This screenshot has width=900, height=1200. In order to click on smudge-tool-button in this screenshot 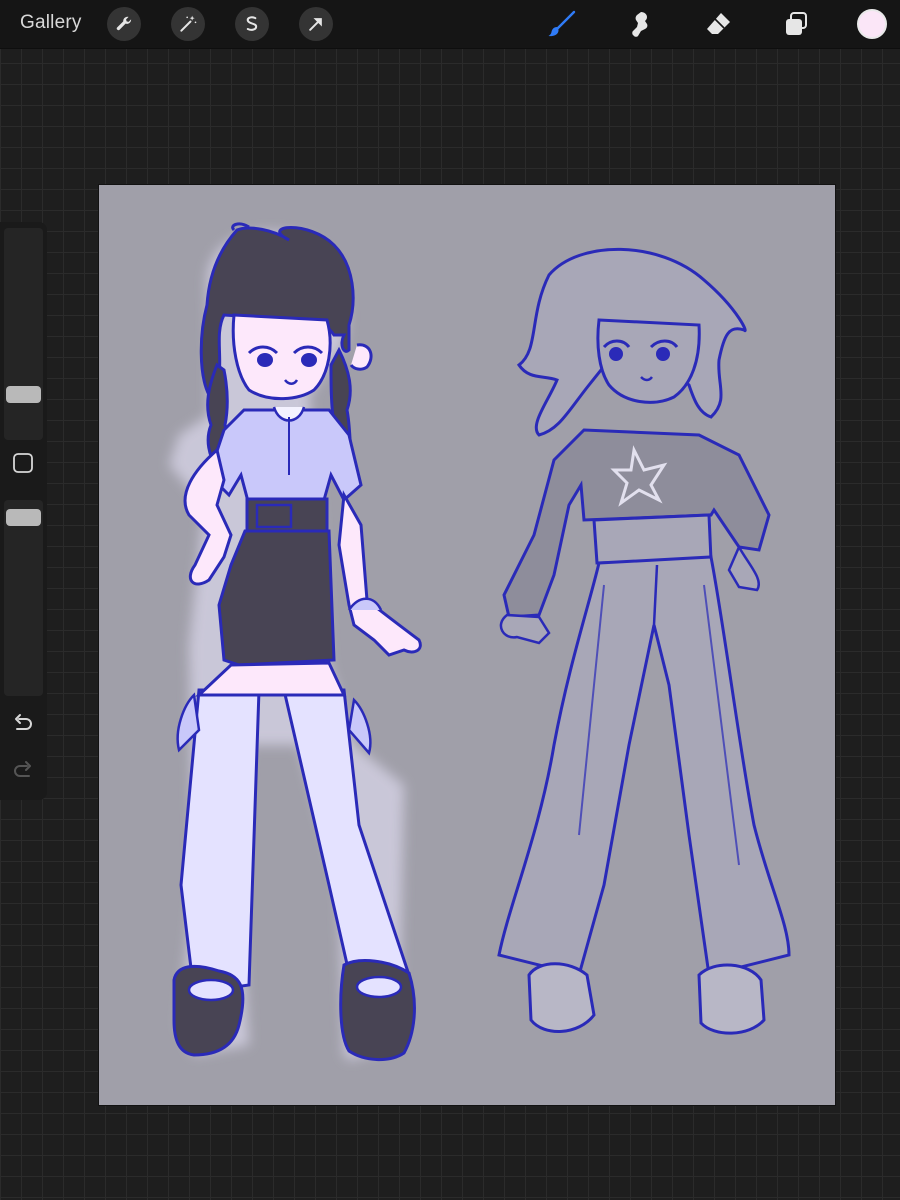, I will do `click(640, 24)`.